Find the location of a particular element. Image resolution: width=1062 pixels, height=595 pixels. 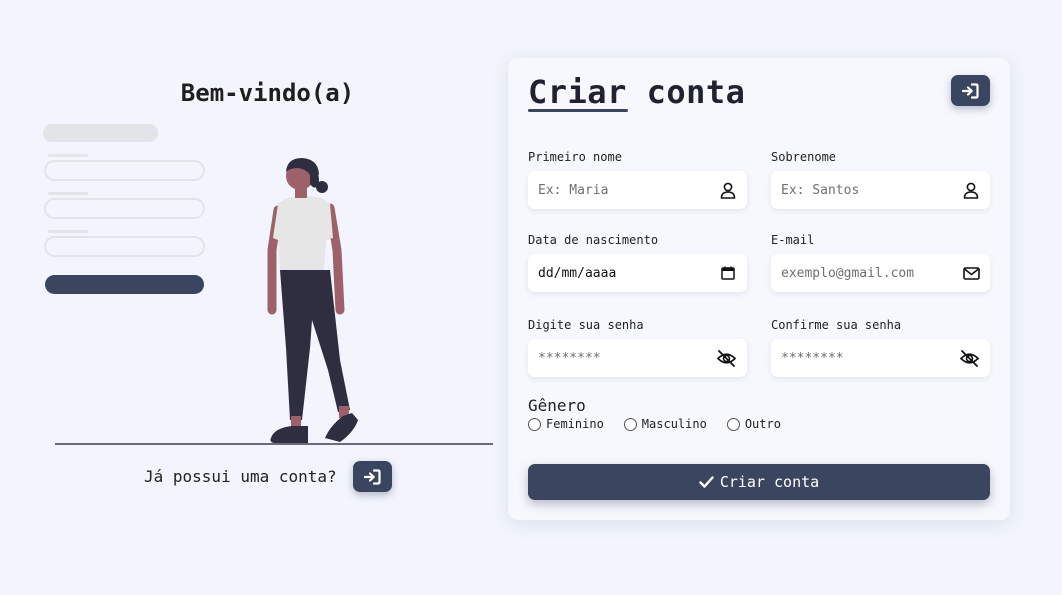

first-name-box is located at coordinates (637, 190).